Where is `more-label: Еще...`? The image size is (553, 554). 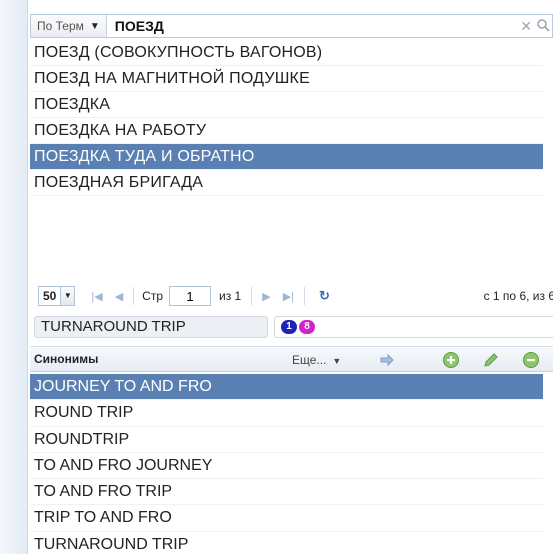 more-label: Еще... is located at coordinates (309, 360).